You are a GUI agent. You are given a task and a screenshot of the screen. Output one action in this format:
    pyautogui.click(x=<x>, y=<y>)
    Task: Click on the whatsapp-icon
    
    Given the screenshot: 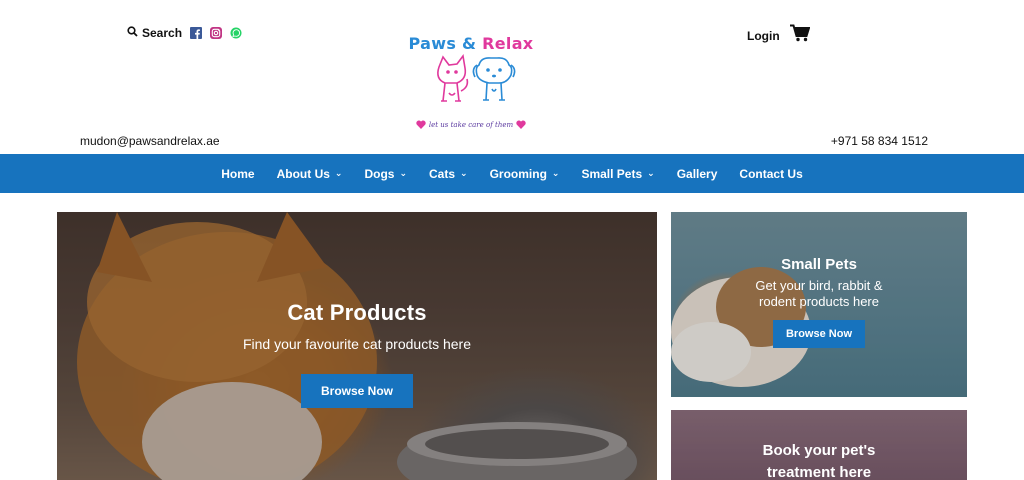 What is the action you would take?
    pyautogui.click(x=236, y=33)
    